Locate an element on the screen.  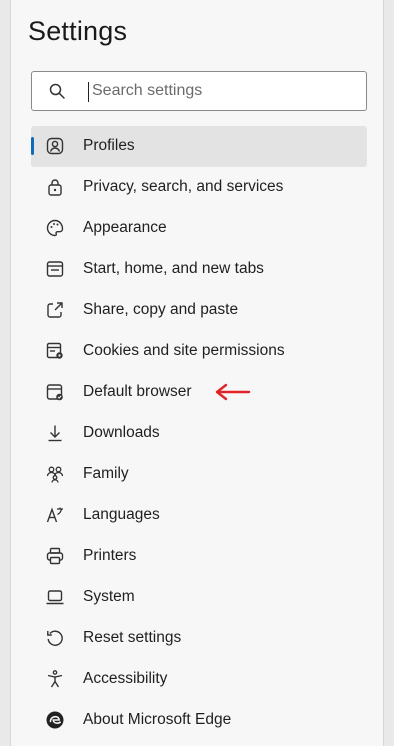
share-icon is located at coordinates (55, 310).